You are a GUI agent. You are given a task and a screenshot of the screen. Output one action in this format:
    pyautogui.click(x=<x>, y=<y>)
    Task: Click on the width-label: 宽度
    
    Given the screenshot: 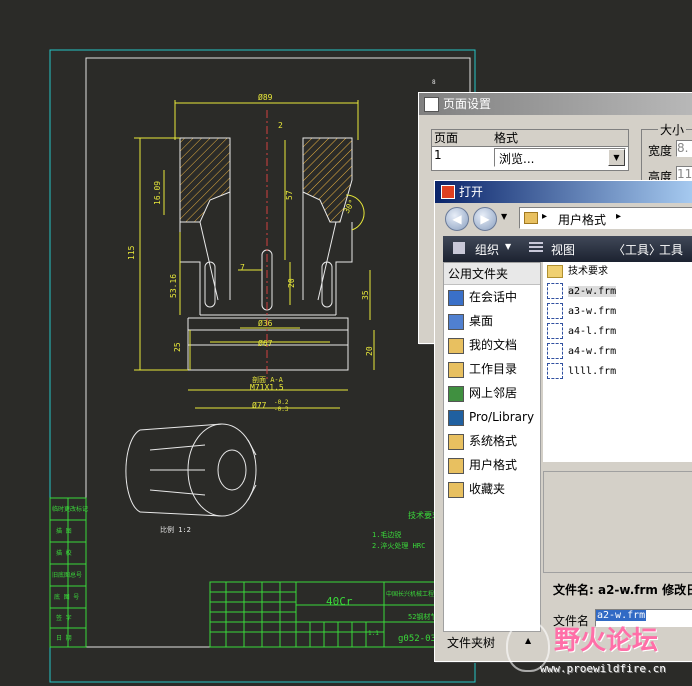 What is the action you would take?
    pyautogui.click(x=660, y=151)
    